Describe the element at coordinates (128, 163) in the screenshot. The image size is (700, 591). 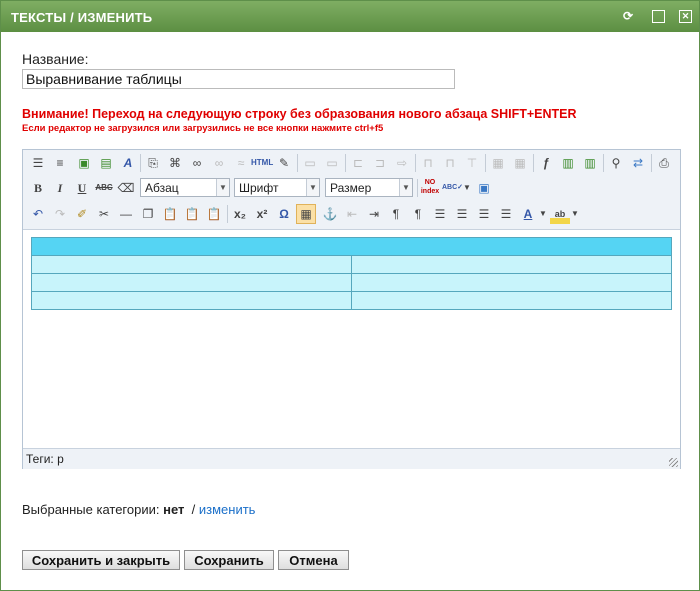
I see `styles-icon: A` at that location.